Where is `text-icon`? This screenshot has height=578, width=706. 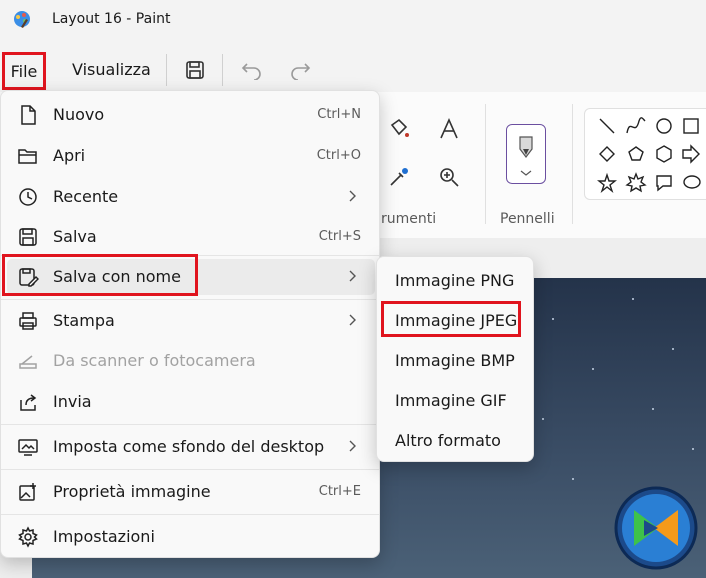
text-icon is located at coordinates (449, 128).